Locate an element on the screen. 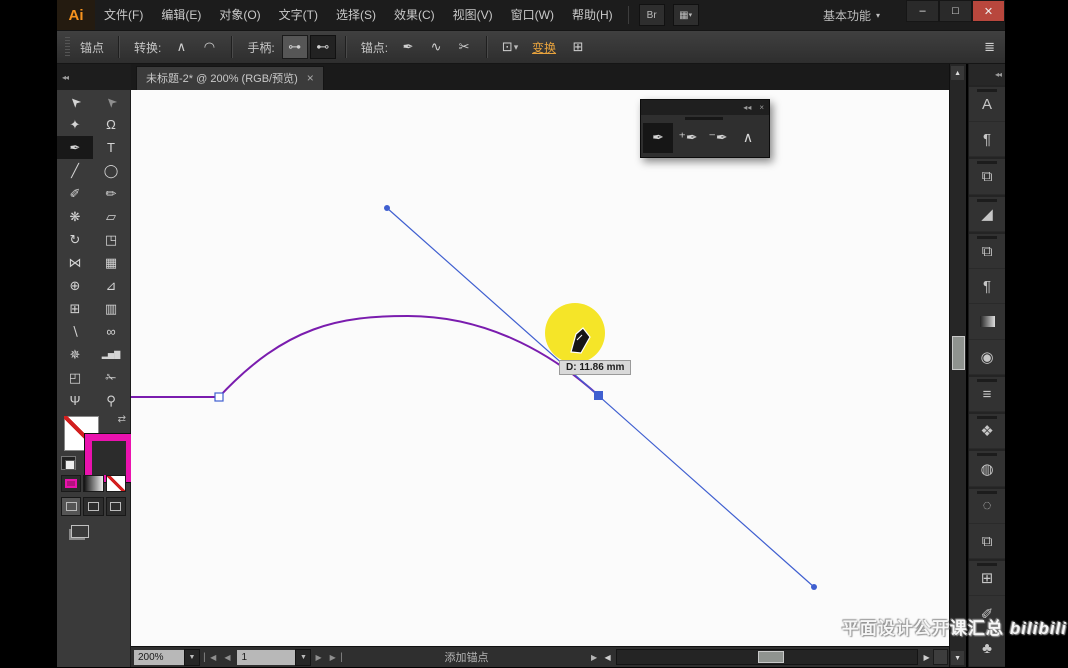  convert-to-smooth-button: ◠ is located at coordinates (209, 47).